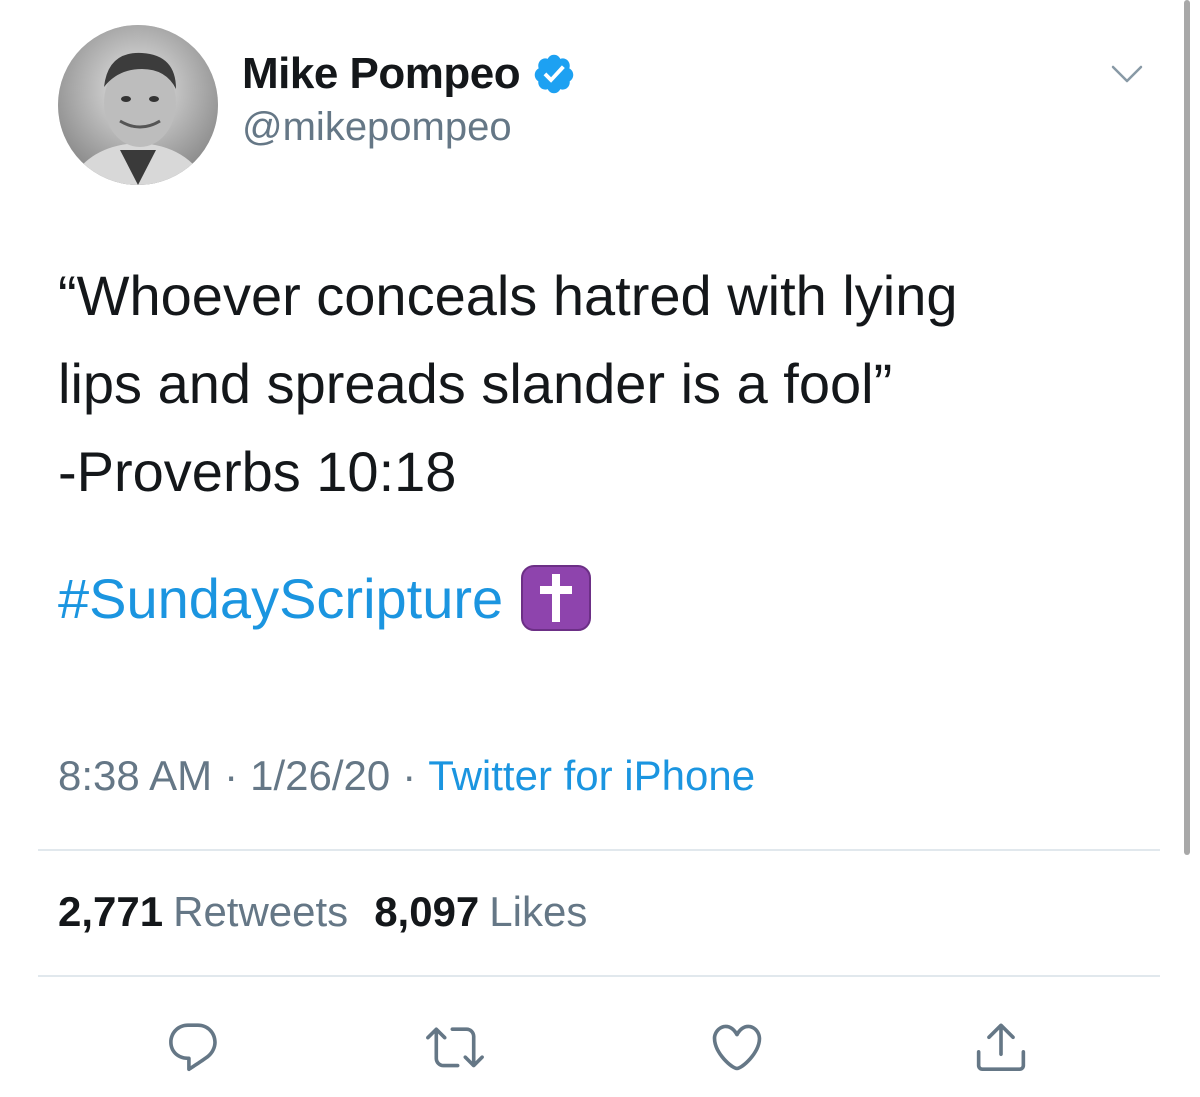  I want to click on latin-cross-emoji-icon, so click(556, 598).